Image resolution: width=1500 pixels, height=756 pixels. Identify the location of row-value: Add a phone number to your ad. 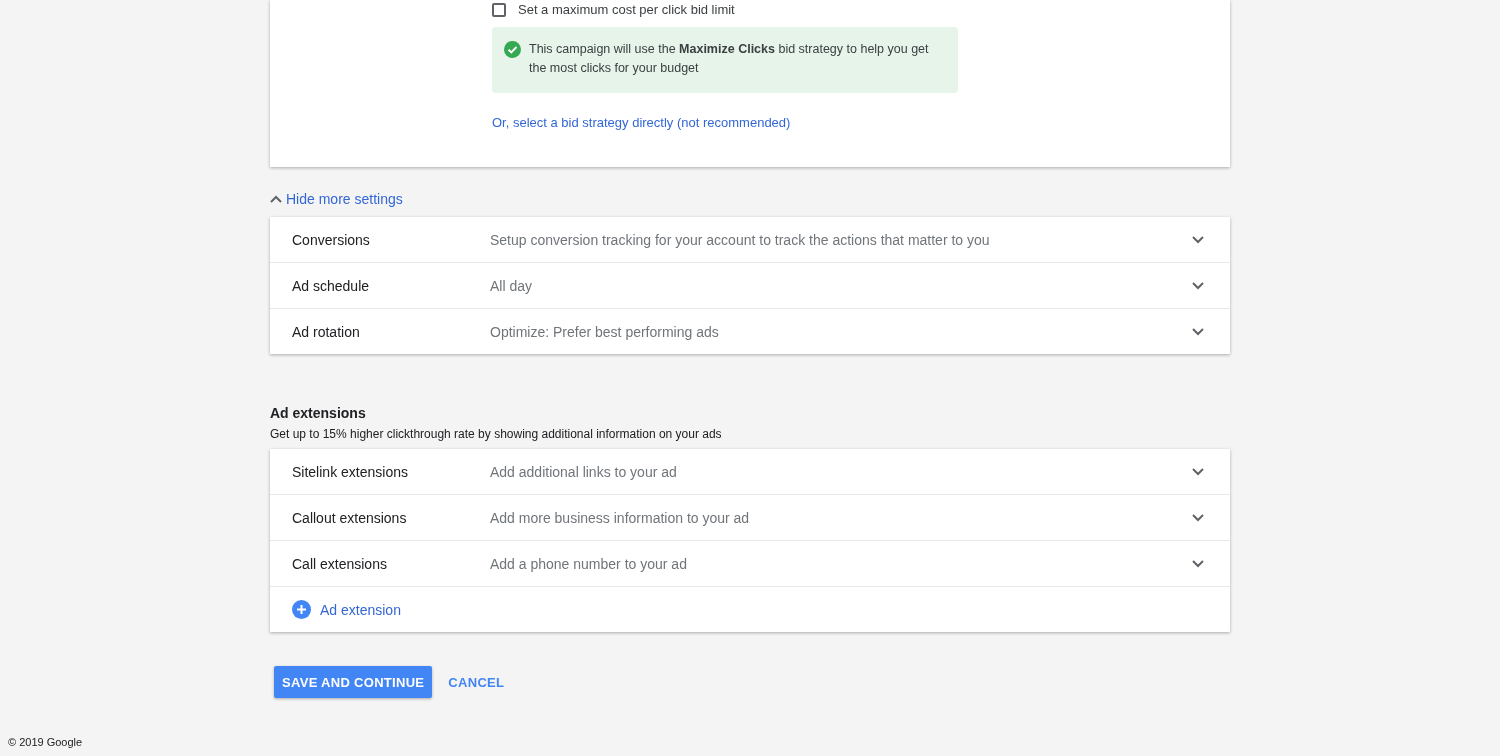
(589, 563).